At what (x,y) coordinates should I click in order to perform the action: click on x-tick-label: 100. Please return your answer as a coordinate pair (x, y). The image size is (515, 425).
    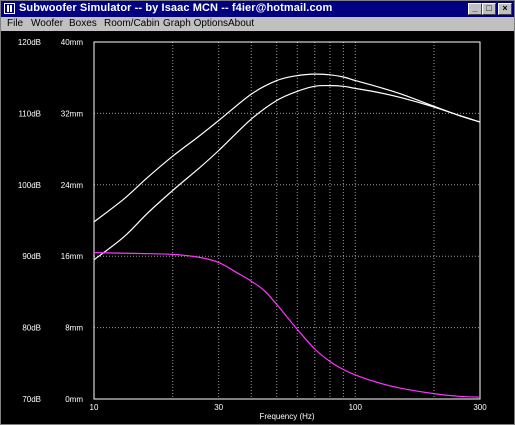
    Looking at the image, I should click on (356, 407).